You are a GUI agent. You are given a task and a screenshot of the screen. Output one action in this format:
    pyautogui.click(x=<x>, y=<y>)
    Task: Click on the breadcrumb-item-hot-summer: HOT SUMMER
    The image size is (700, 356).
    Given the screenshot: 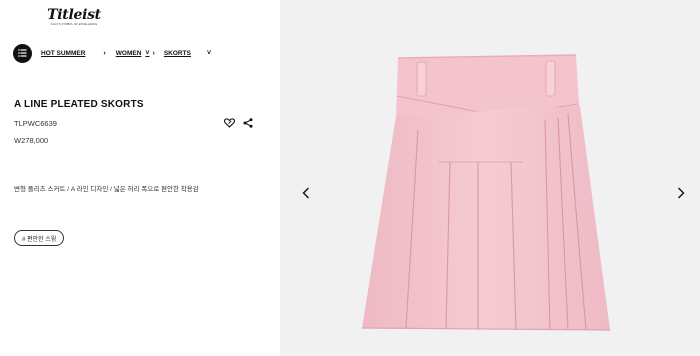 What is the action you would take?
    pyautogui.click(x=63, y=53)
    